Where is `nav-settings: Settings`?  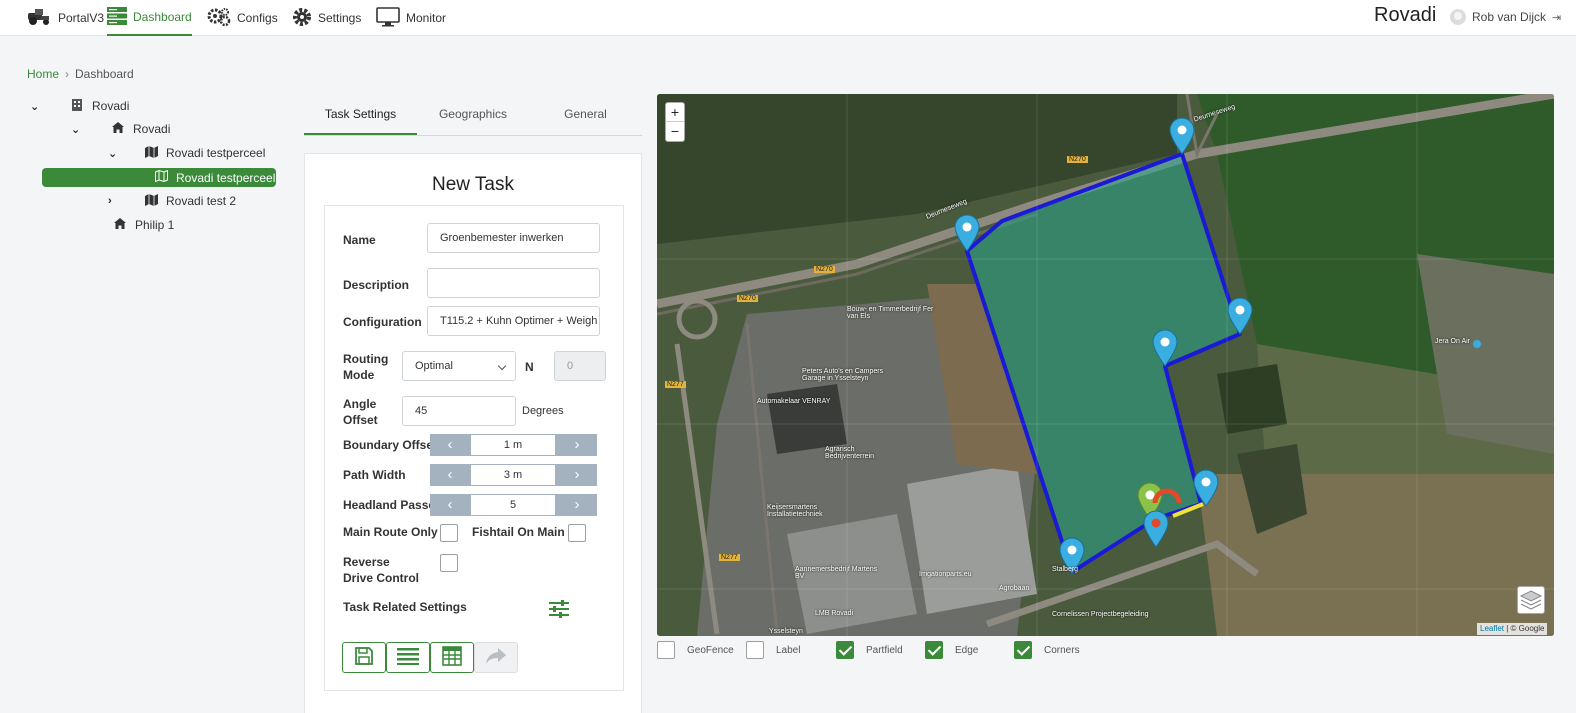 nav-settings: Settings is located at coordinates (326, 18).